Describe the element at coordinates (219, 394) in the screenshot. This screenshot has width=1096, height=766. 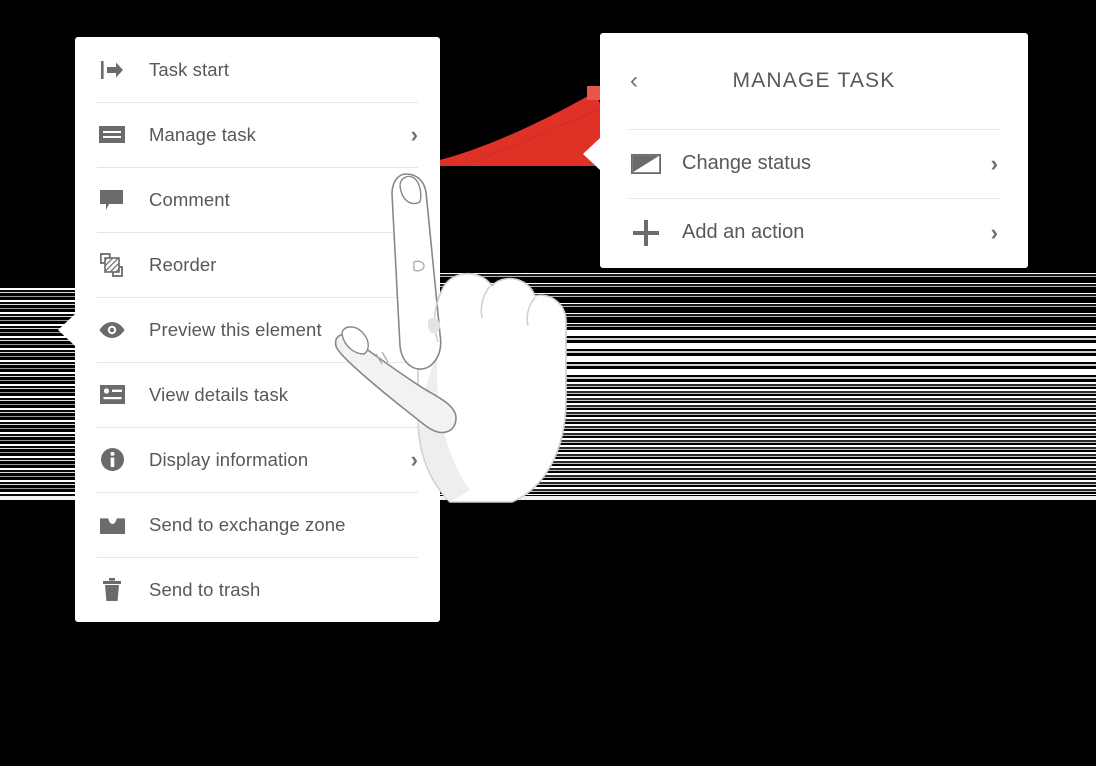
I see `menu-item-label: View details task` at that location.